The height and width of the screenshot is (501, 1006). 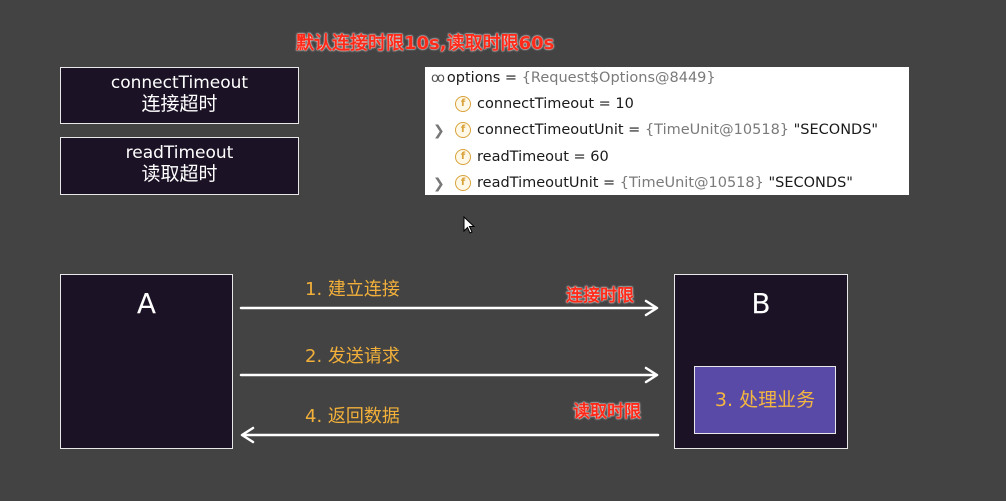 I want to click on step-2-label: 2. 发送请求, so click(x=352, y=356).